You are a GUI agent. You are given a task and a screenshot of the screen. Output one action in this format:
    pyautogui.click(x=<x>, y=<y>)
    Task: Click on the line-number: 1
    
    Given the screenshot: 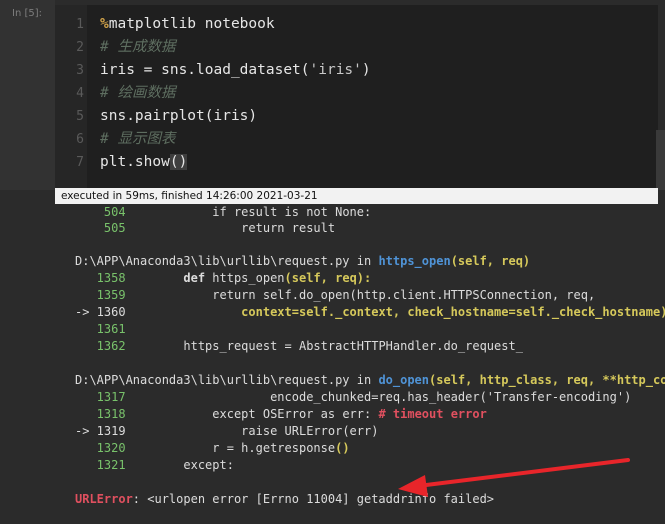 What is the action you would take?
    pyautogui.click(x=80, y=24)
    